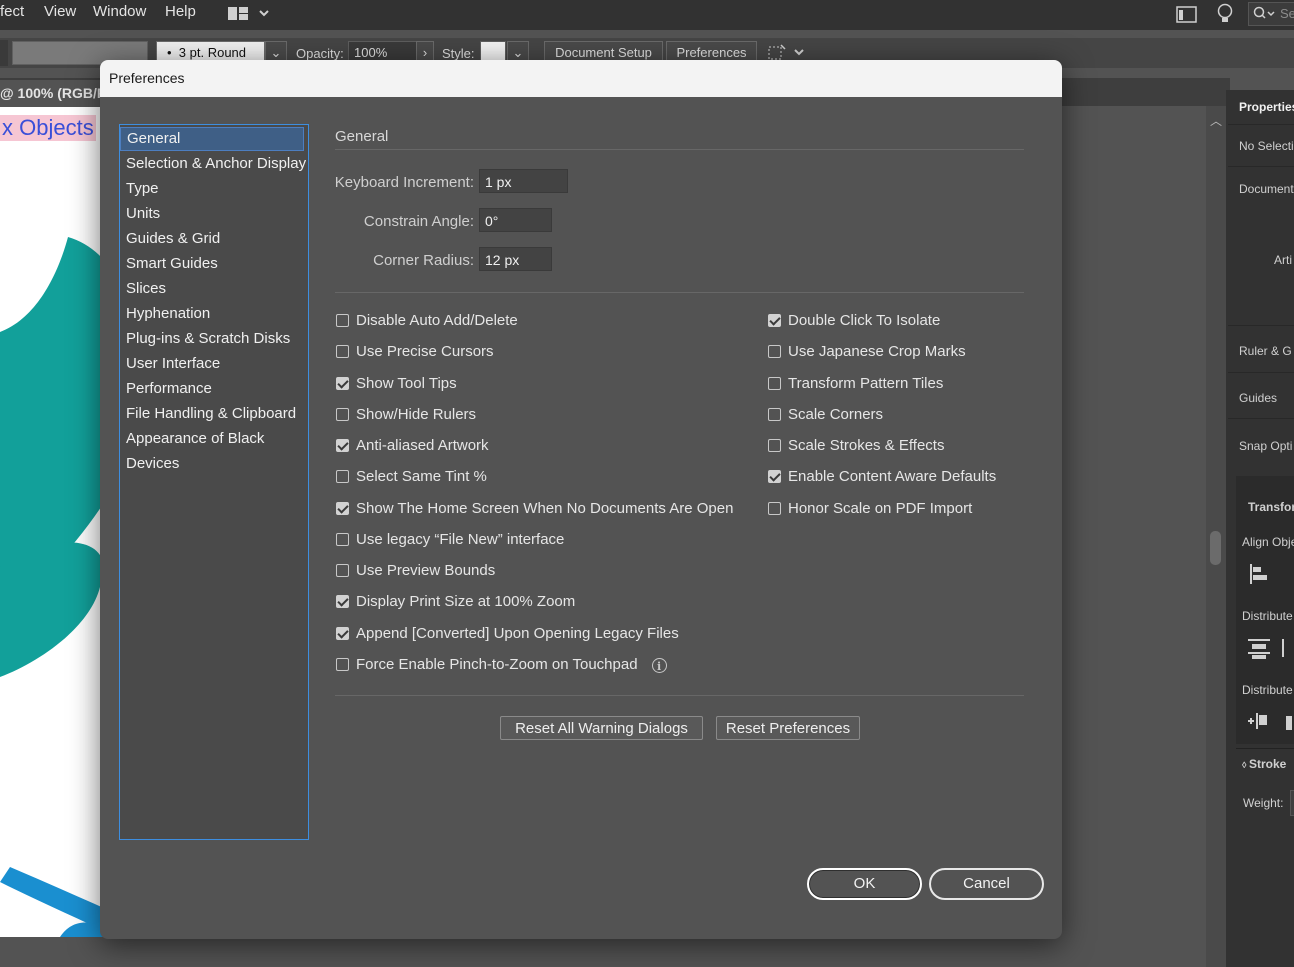 This screenshot has width=1294, height=967. I want to click on category-smart-guides: Smart Guides, so click(172, 263).